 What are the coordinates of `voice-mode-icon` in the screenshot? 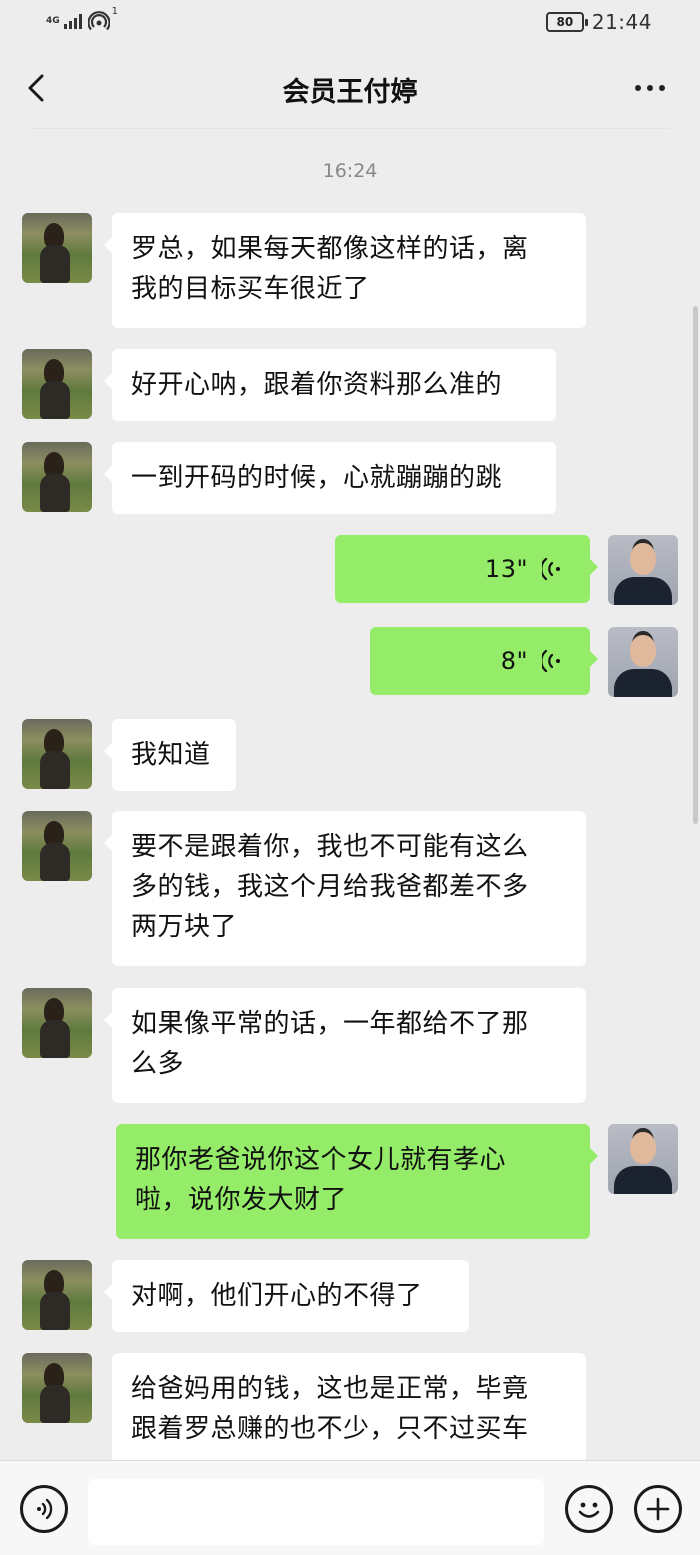 It's located at (45, 1509).